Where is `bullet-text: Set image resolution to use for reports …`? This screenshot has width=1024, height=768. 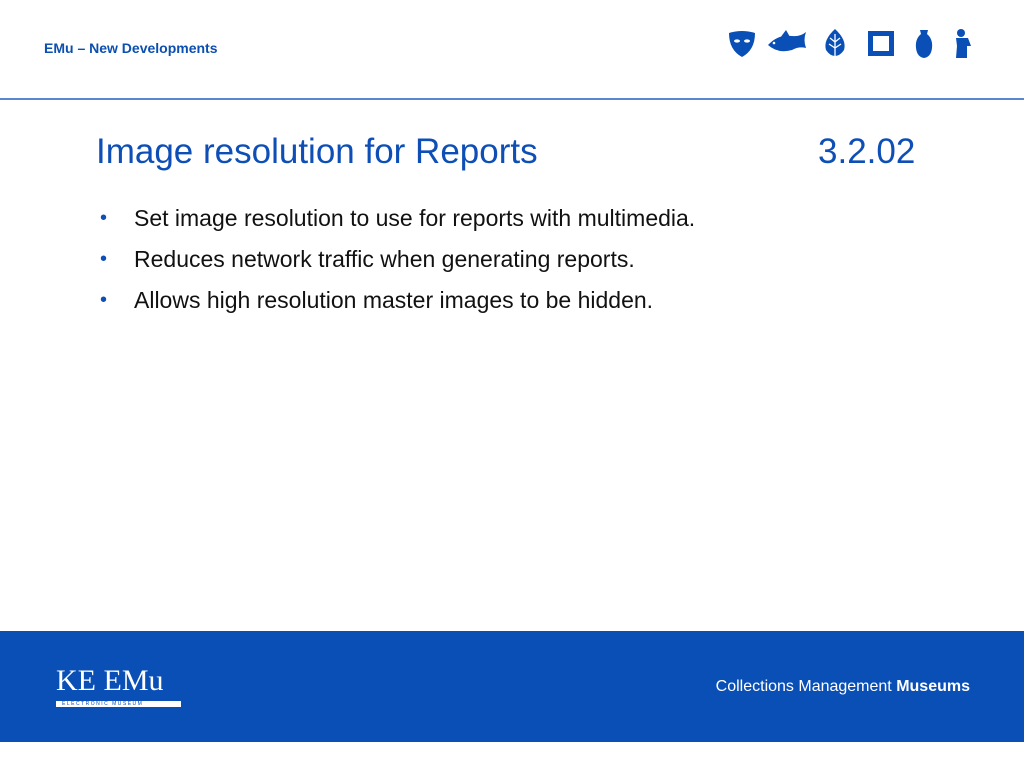
bullet-text: Set image resolution to use for reports … is located at coordinates (415, 218).